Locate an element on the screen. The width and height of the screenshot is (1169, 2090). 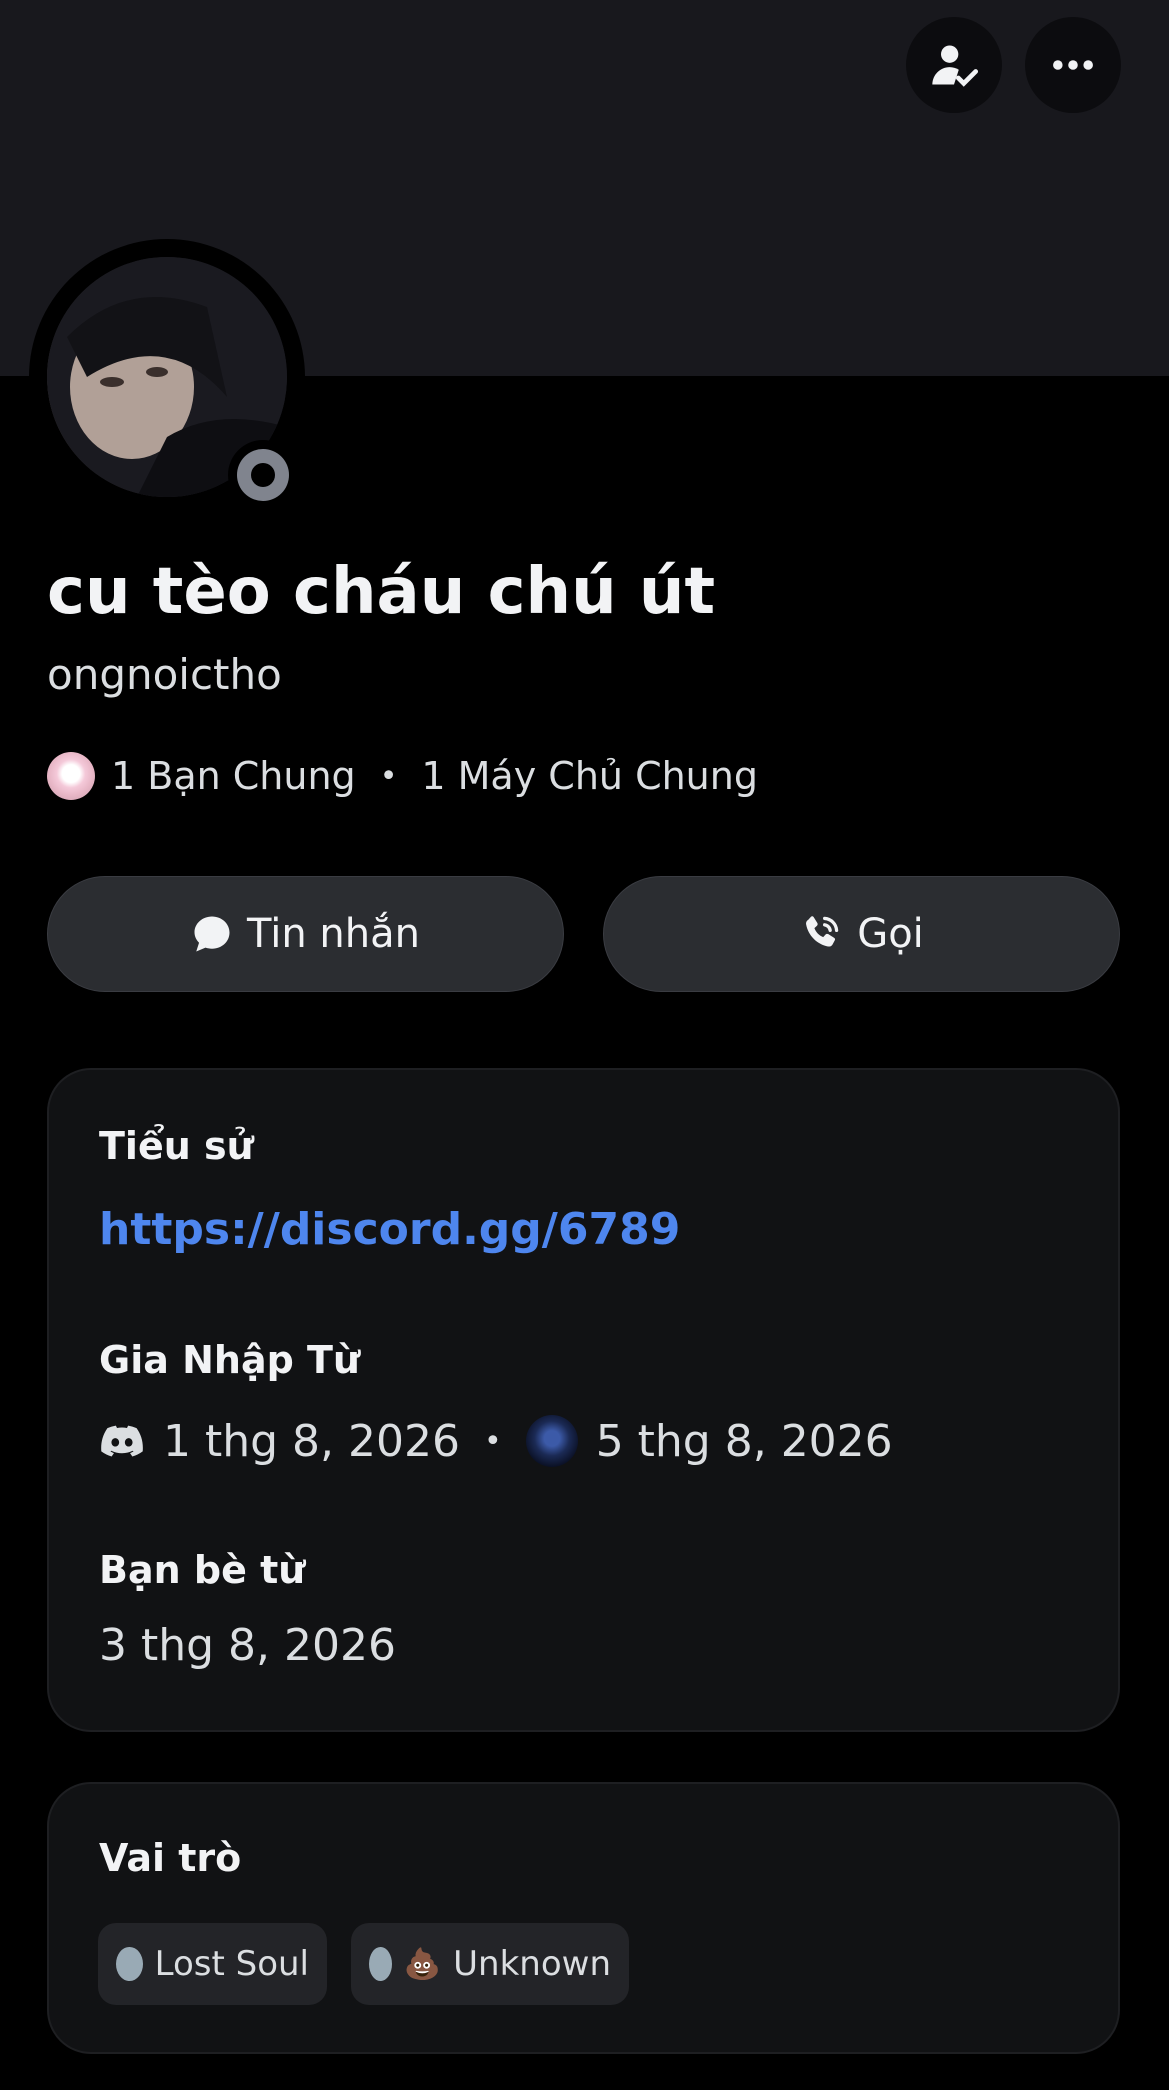
poop-emoji-icon: 💩 is located at coordinates (422, 1964).